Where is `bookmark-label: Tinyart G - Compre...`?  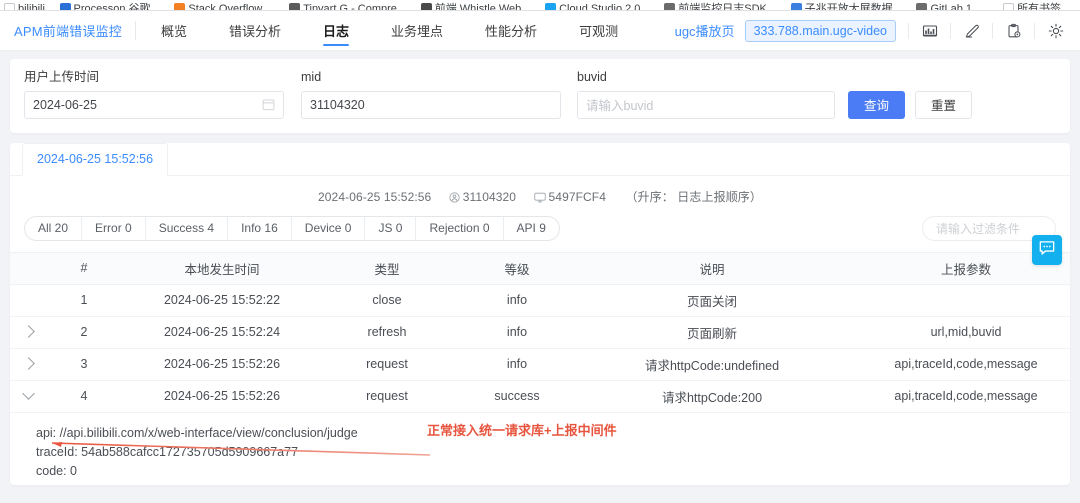
bookmark-label: Tinyart G - Compre... is located at coordinates (355, 7).